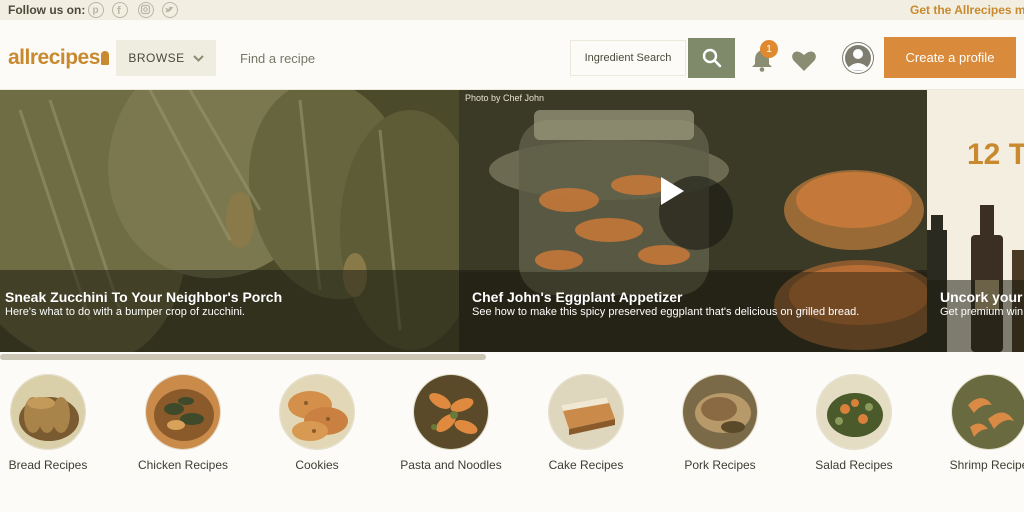 The width and height of the screenshot is (1024, 512). Describe the element at coordinates (451, 412) in the screenshot. I see `pasta-image` at that location.